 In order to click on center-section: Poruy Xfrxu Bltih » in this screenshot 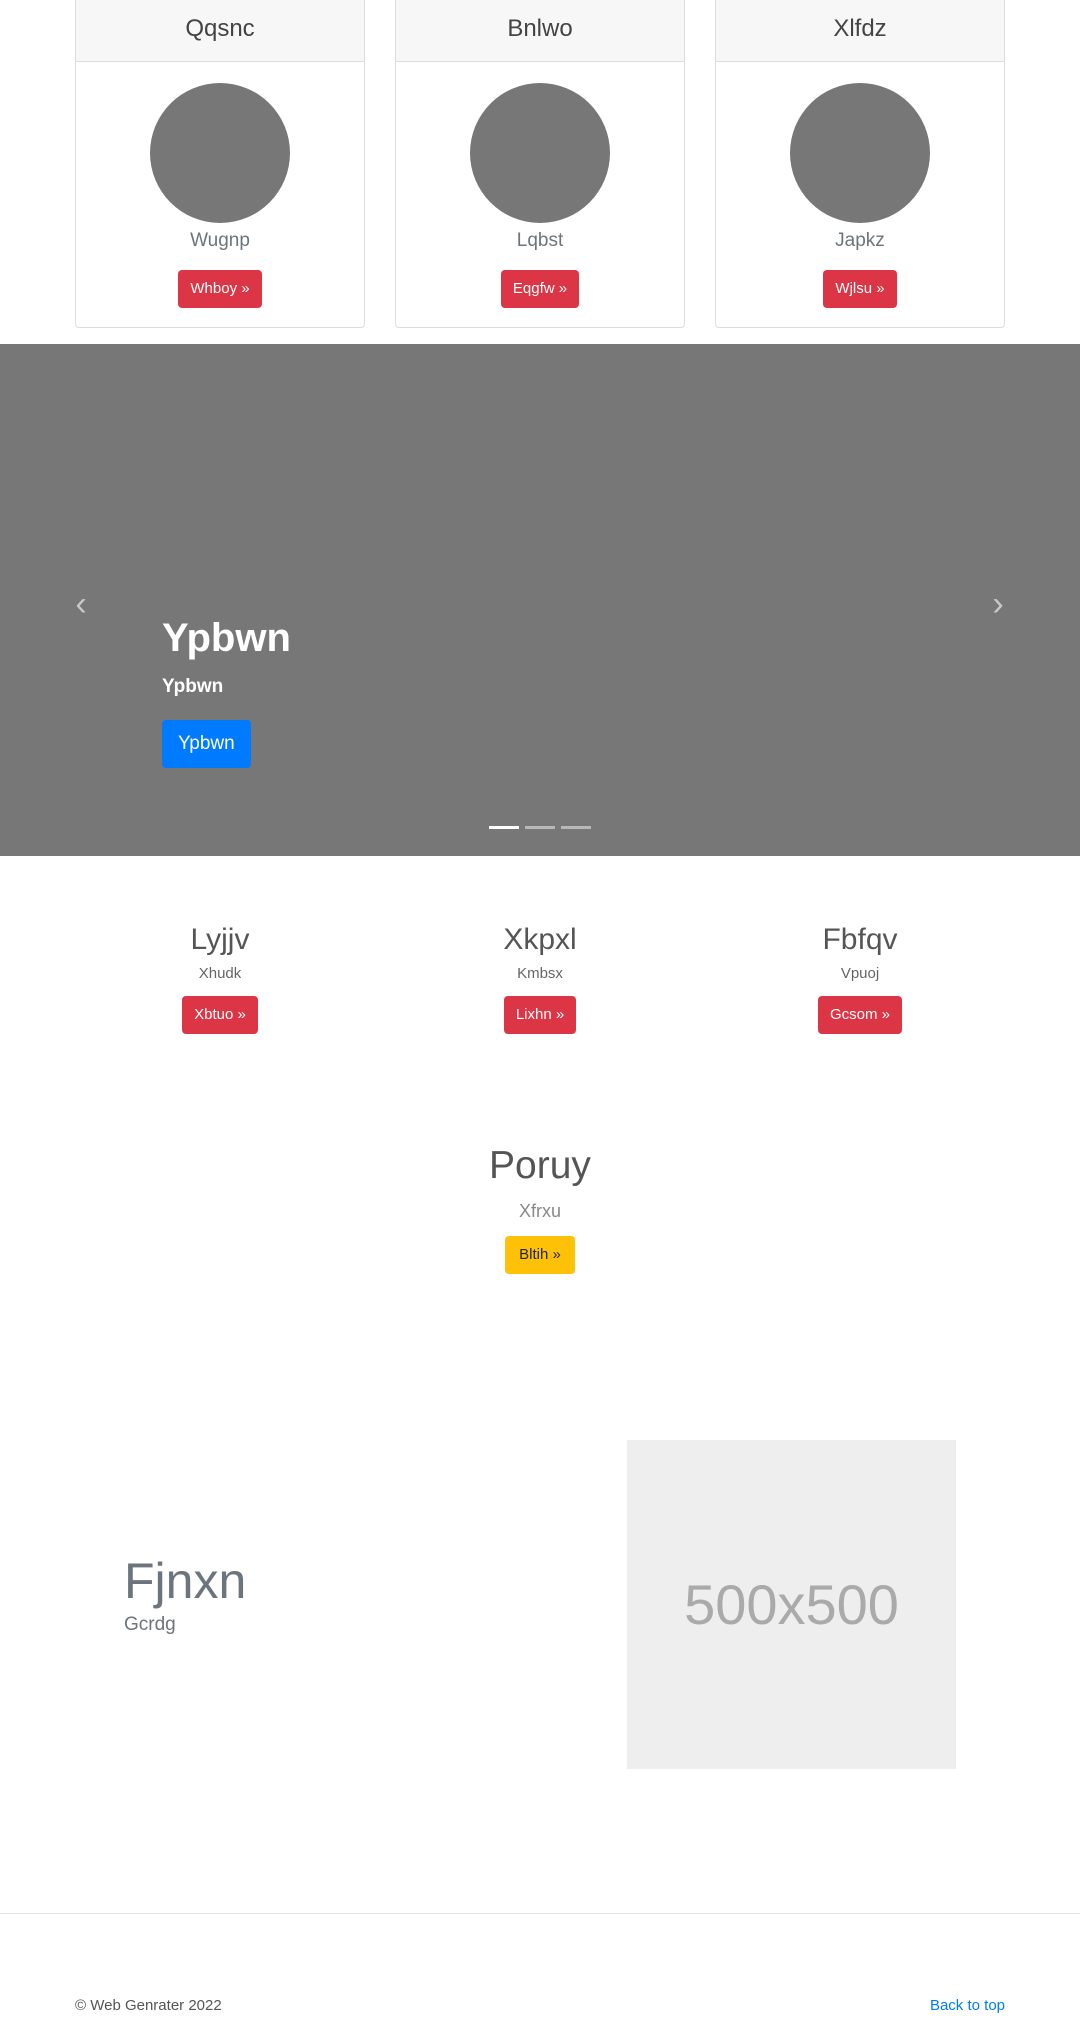, I will do `click(540, 1206)`.